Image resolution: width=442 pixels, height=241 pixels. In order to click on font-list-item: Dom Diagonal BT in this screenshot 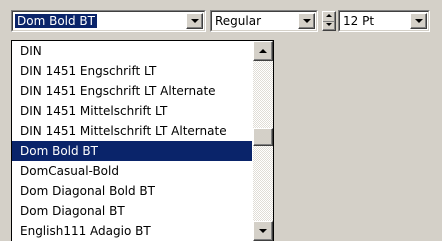, I will do `click(132, 211)`.